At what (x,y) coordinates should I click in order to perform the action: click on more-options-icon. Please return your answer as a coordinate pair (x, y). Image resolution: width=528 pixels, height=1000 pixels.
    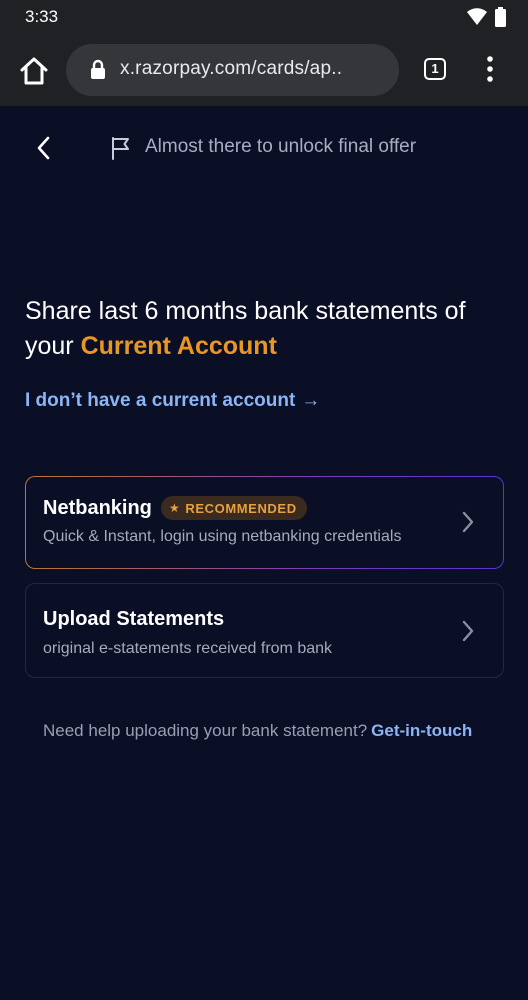
    Looking at the image, I should click on (490, 69).